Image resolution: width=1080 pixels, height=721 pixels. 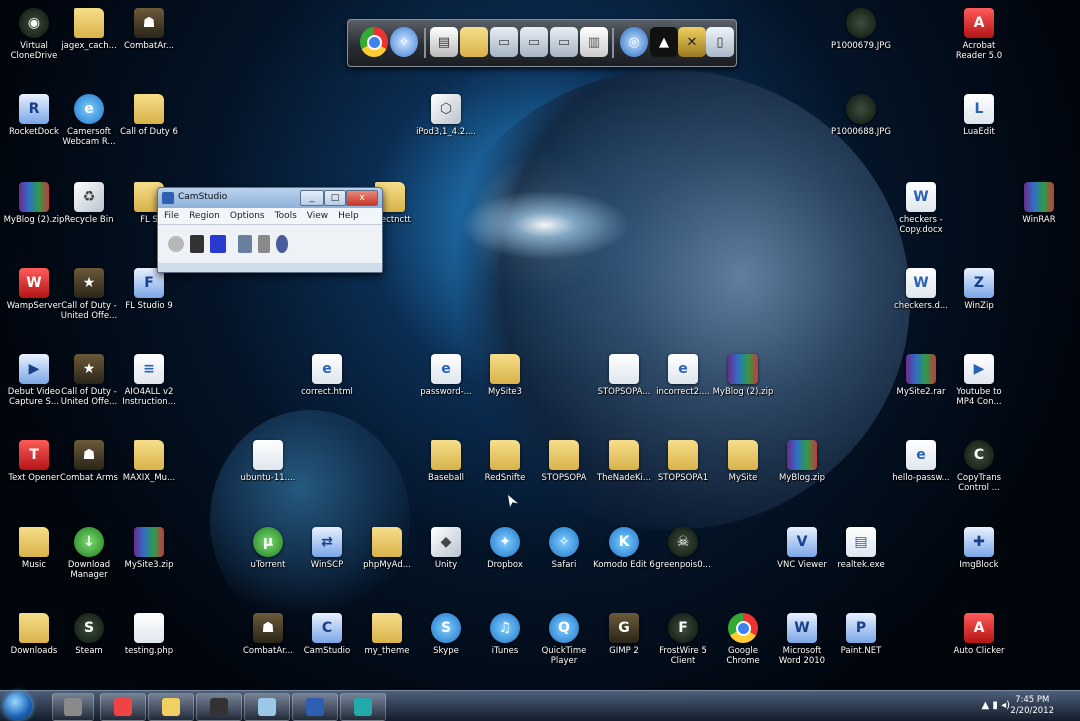 What do you see at coordinates (247, 216) in the screenshot?
I see `menu-options: Options` at bounding box center [247, 216].